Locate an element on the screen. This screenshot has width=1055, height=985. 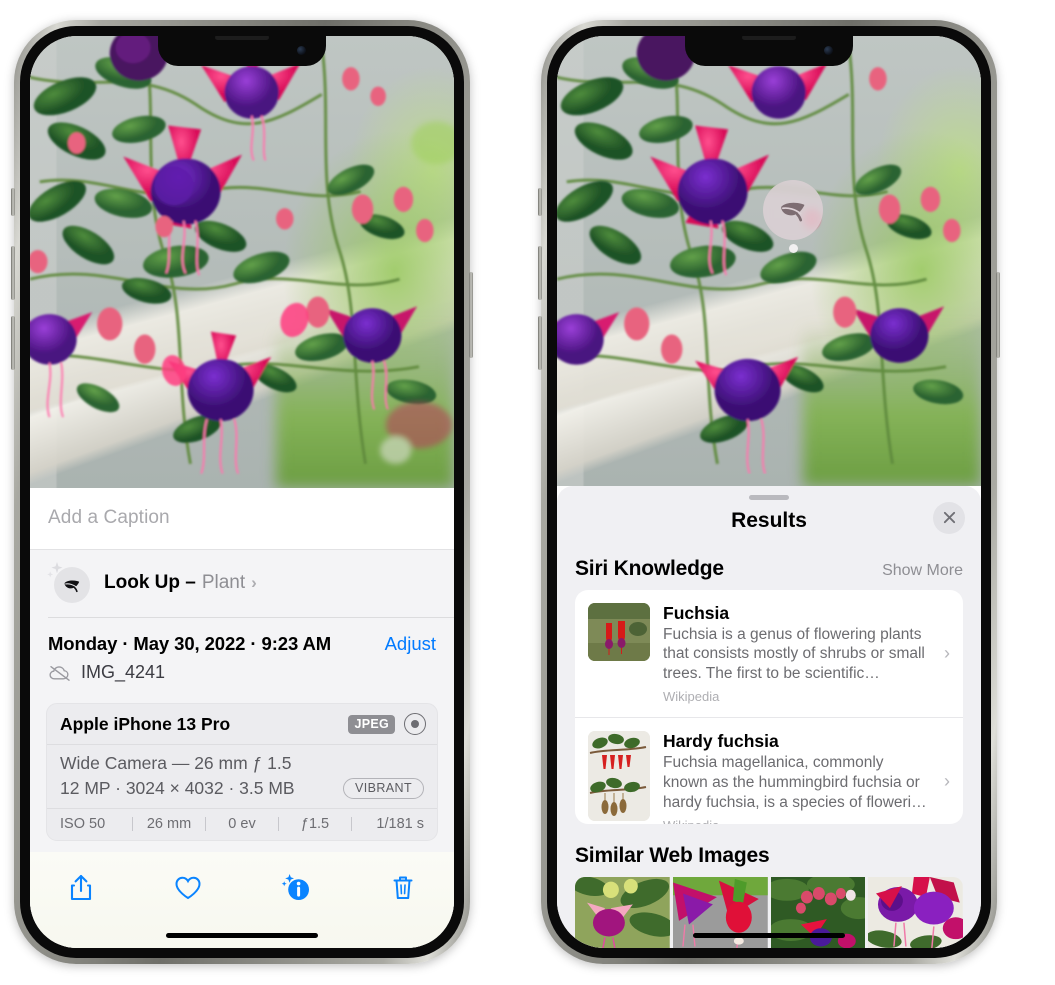
close-icon is located at coordinates (949, 518).